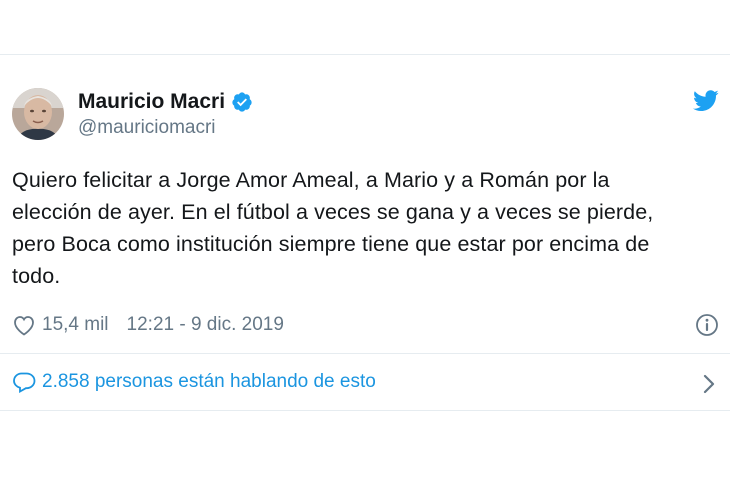 The image size is (730, 485). I want to click on conversation-link: 2.858 personas están hablando de esto, so click(194, 382).